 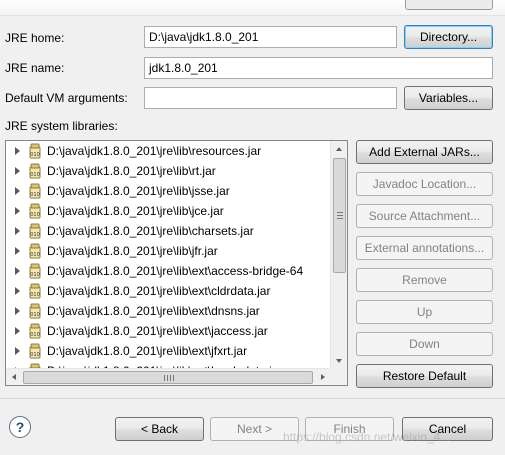 I want to click on down-button: Down, so click(x=424, y=344).